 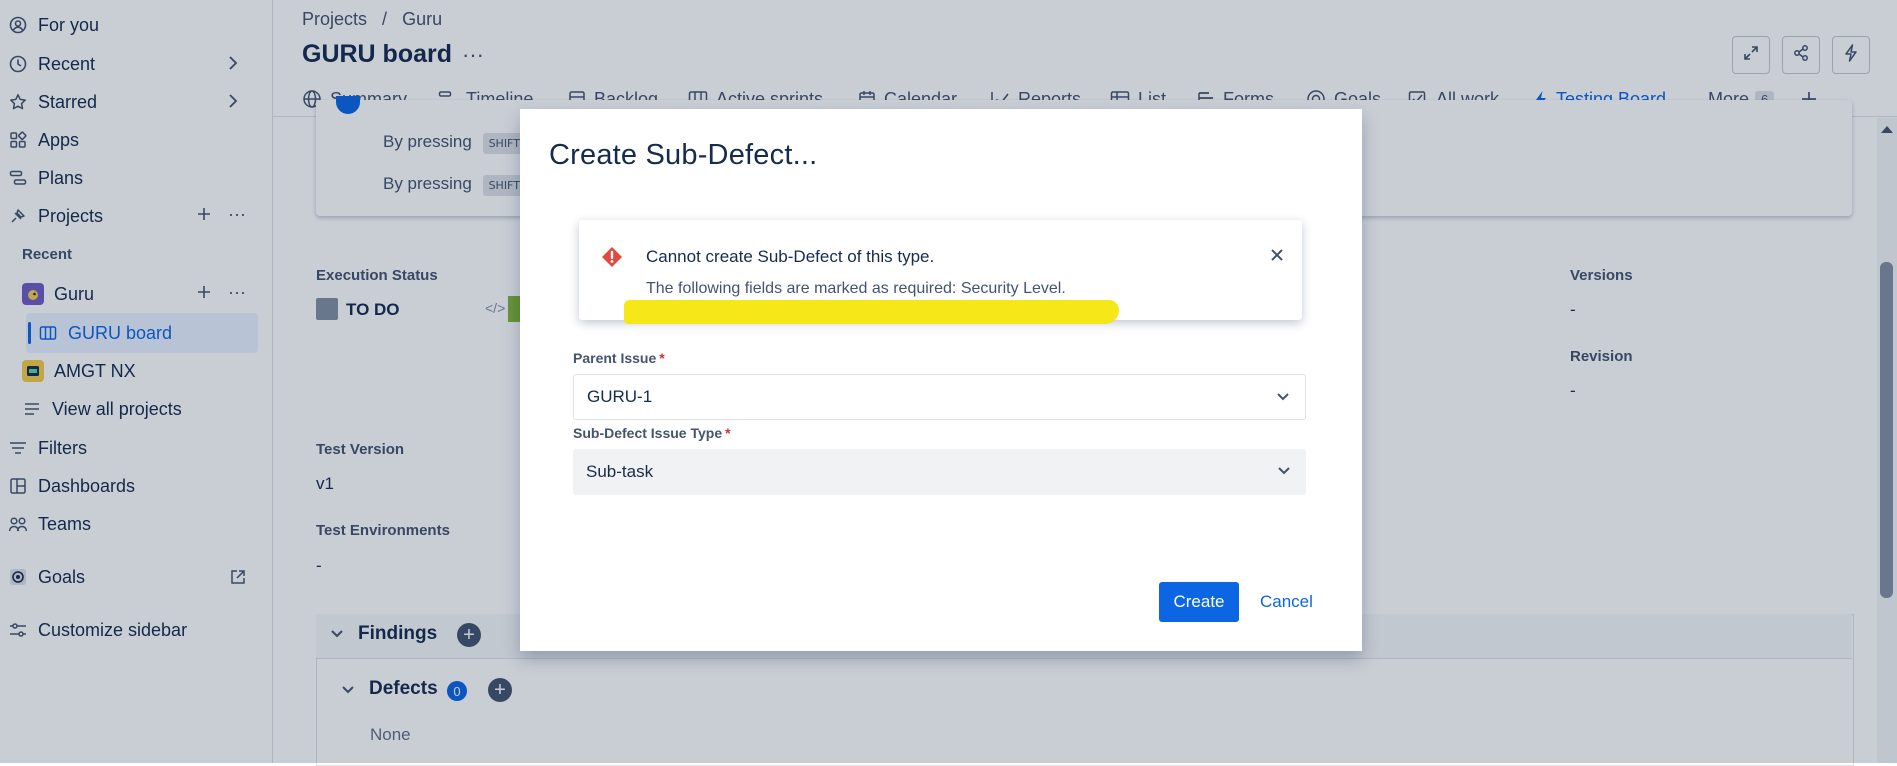 I want to click on sub-defect-type-label-text: Sub-Defect Issue Type, so click(x=648, y=433).